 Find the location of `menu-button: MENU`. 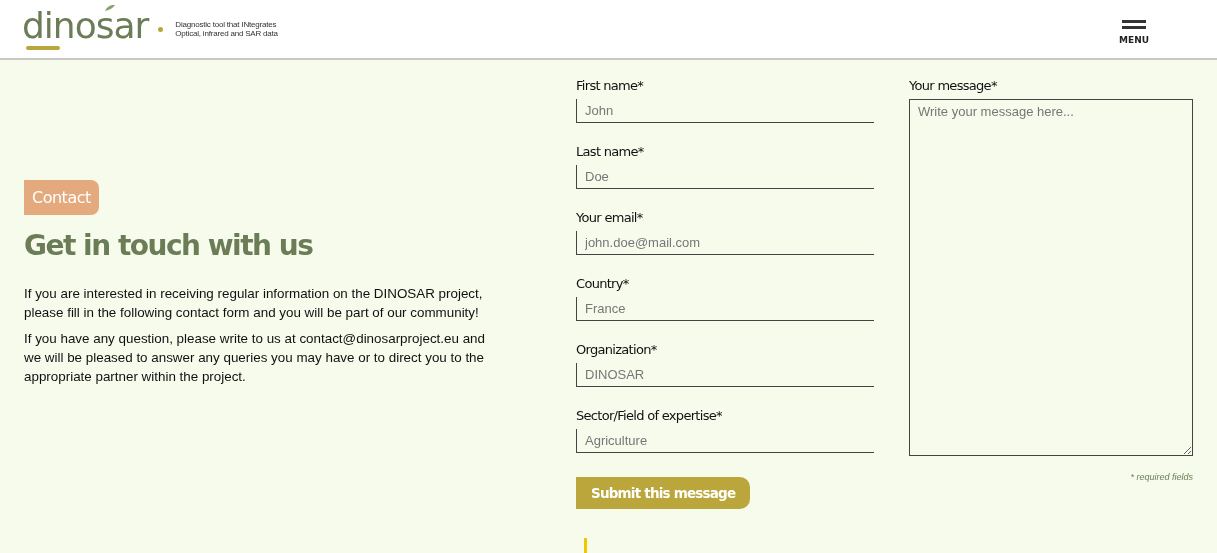

menu-button: MENU is located at coordinates (1134, 32).